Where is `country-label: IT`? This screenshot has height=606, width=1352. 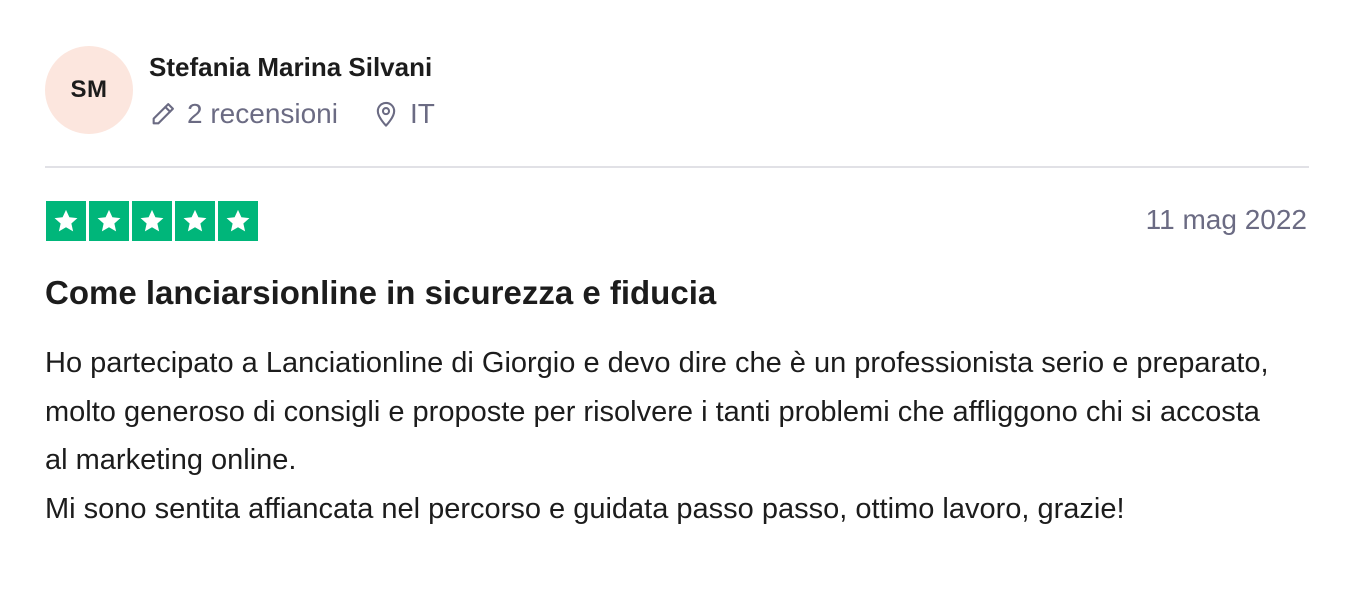 country-label: IT is located at coordinates (422, 113).